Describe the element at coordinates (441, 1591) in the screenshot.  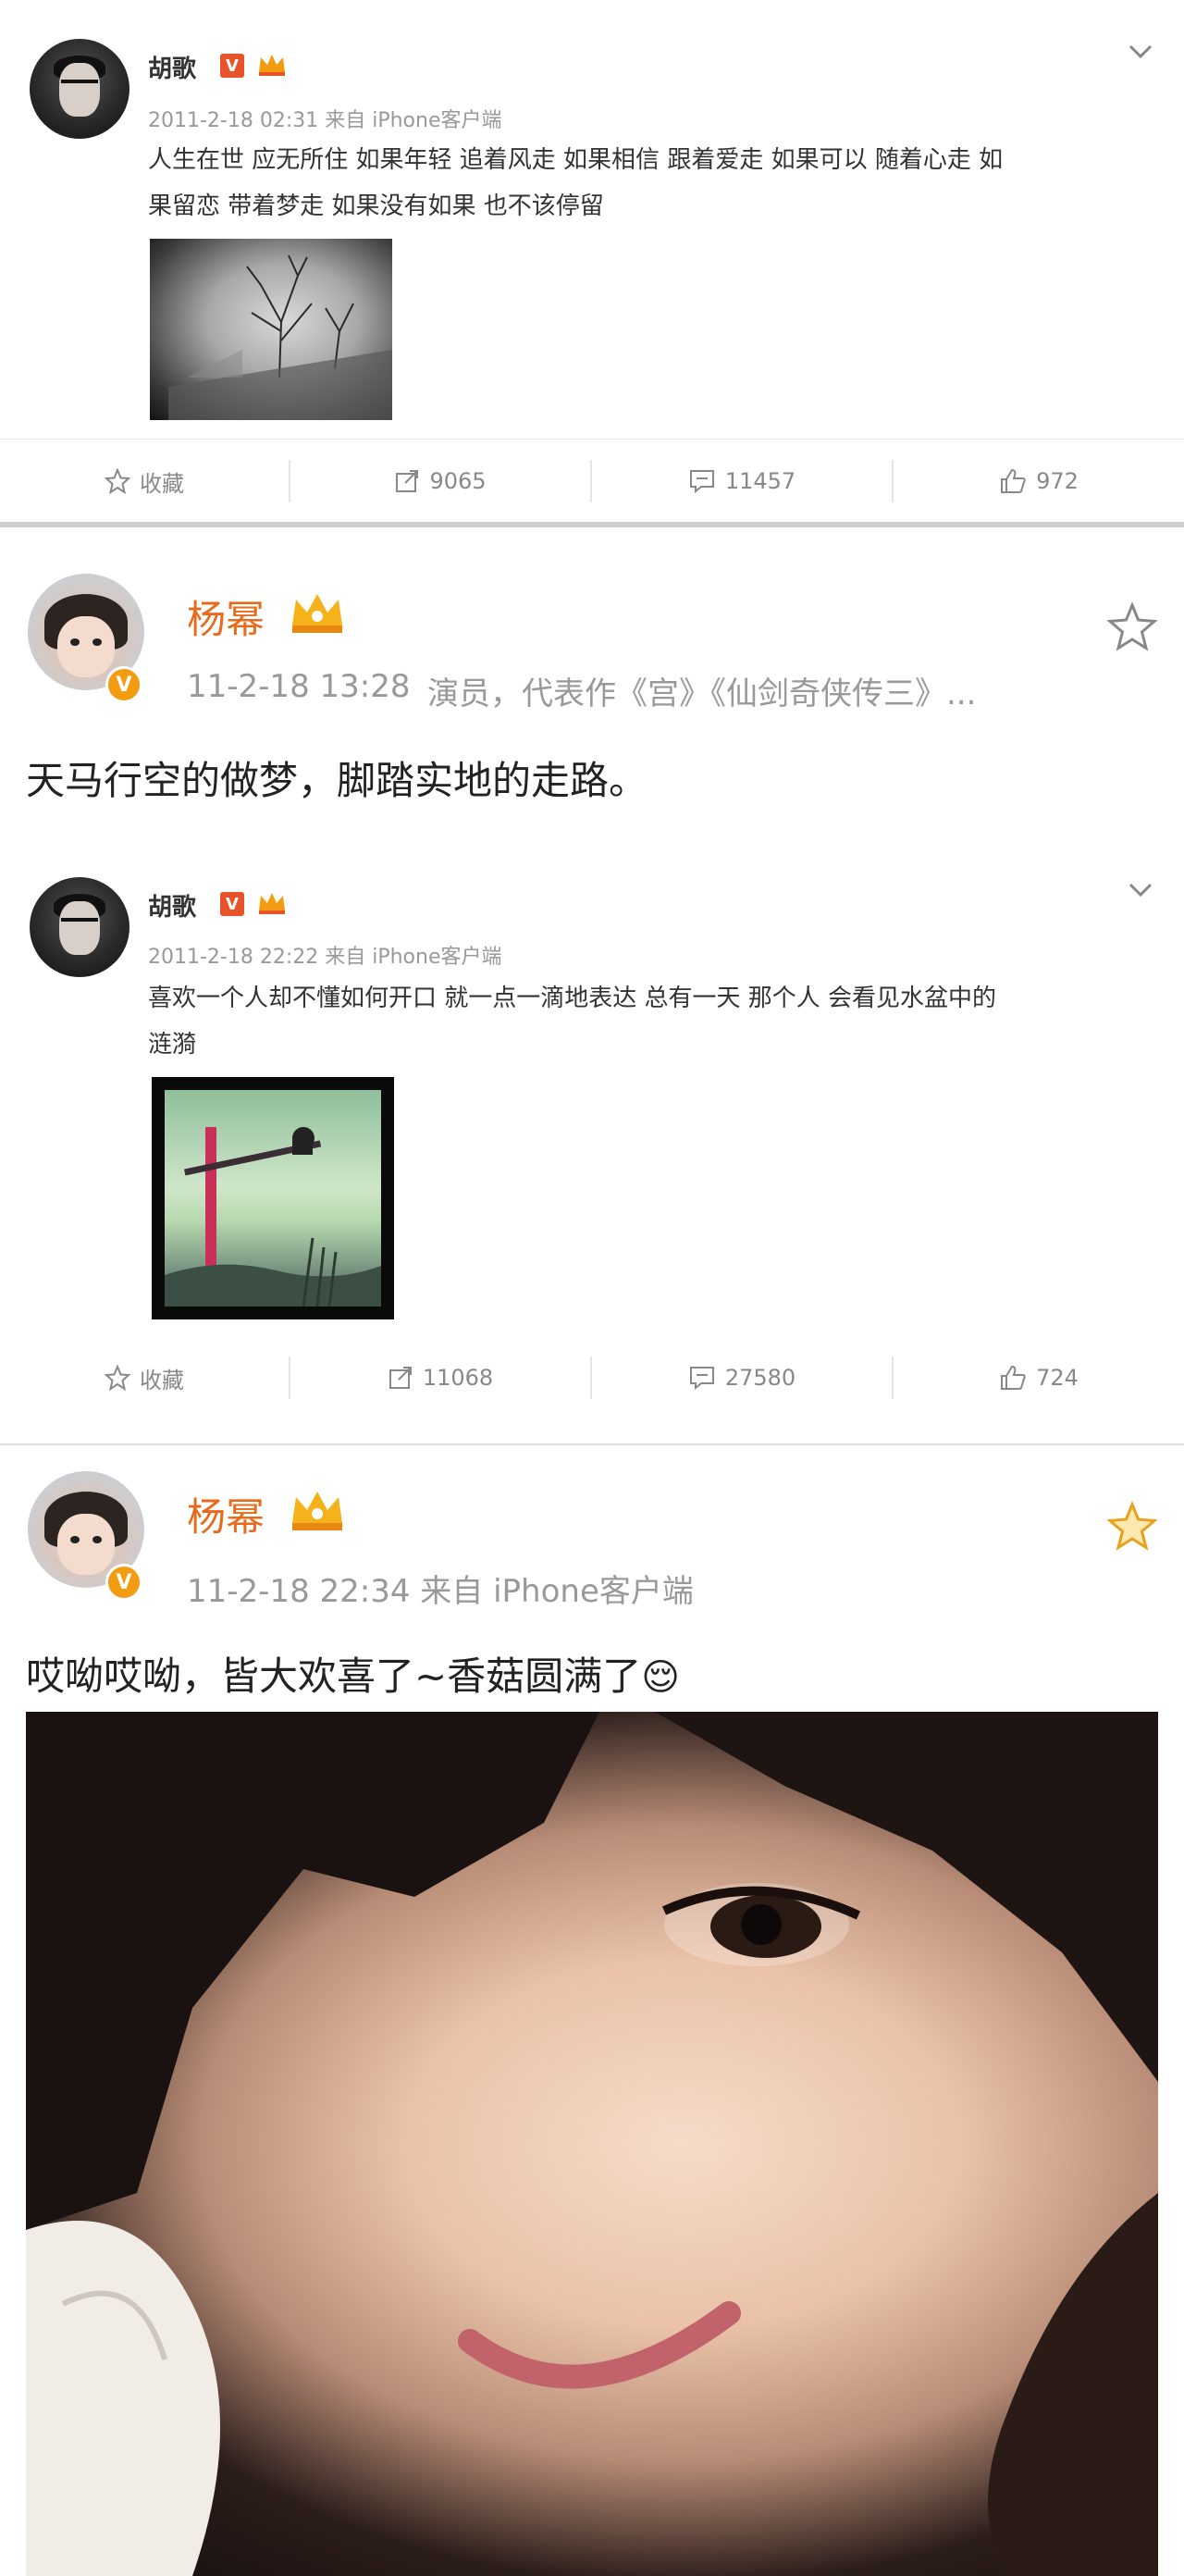
I see `post-meta: 11-2-18 22:34 来自 iPhone客户端` at that location.